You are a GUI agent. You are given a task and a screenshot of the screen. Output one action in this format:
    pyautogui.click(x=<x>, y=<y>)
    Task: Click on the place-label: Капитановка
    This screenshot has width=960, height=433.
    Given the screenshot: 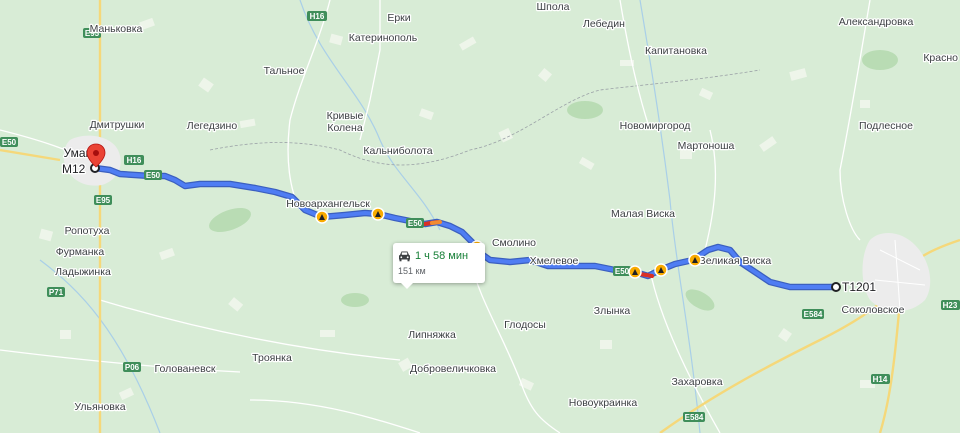 What is the action you would take?
    pyautogui.click(x=676, y=51)
    